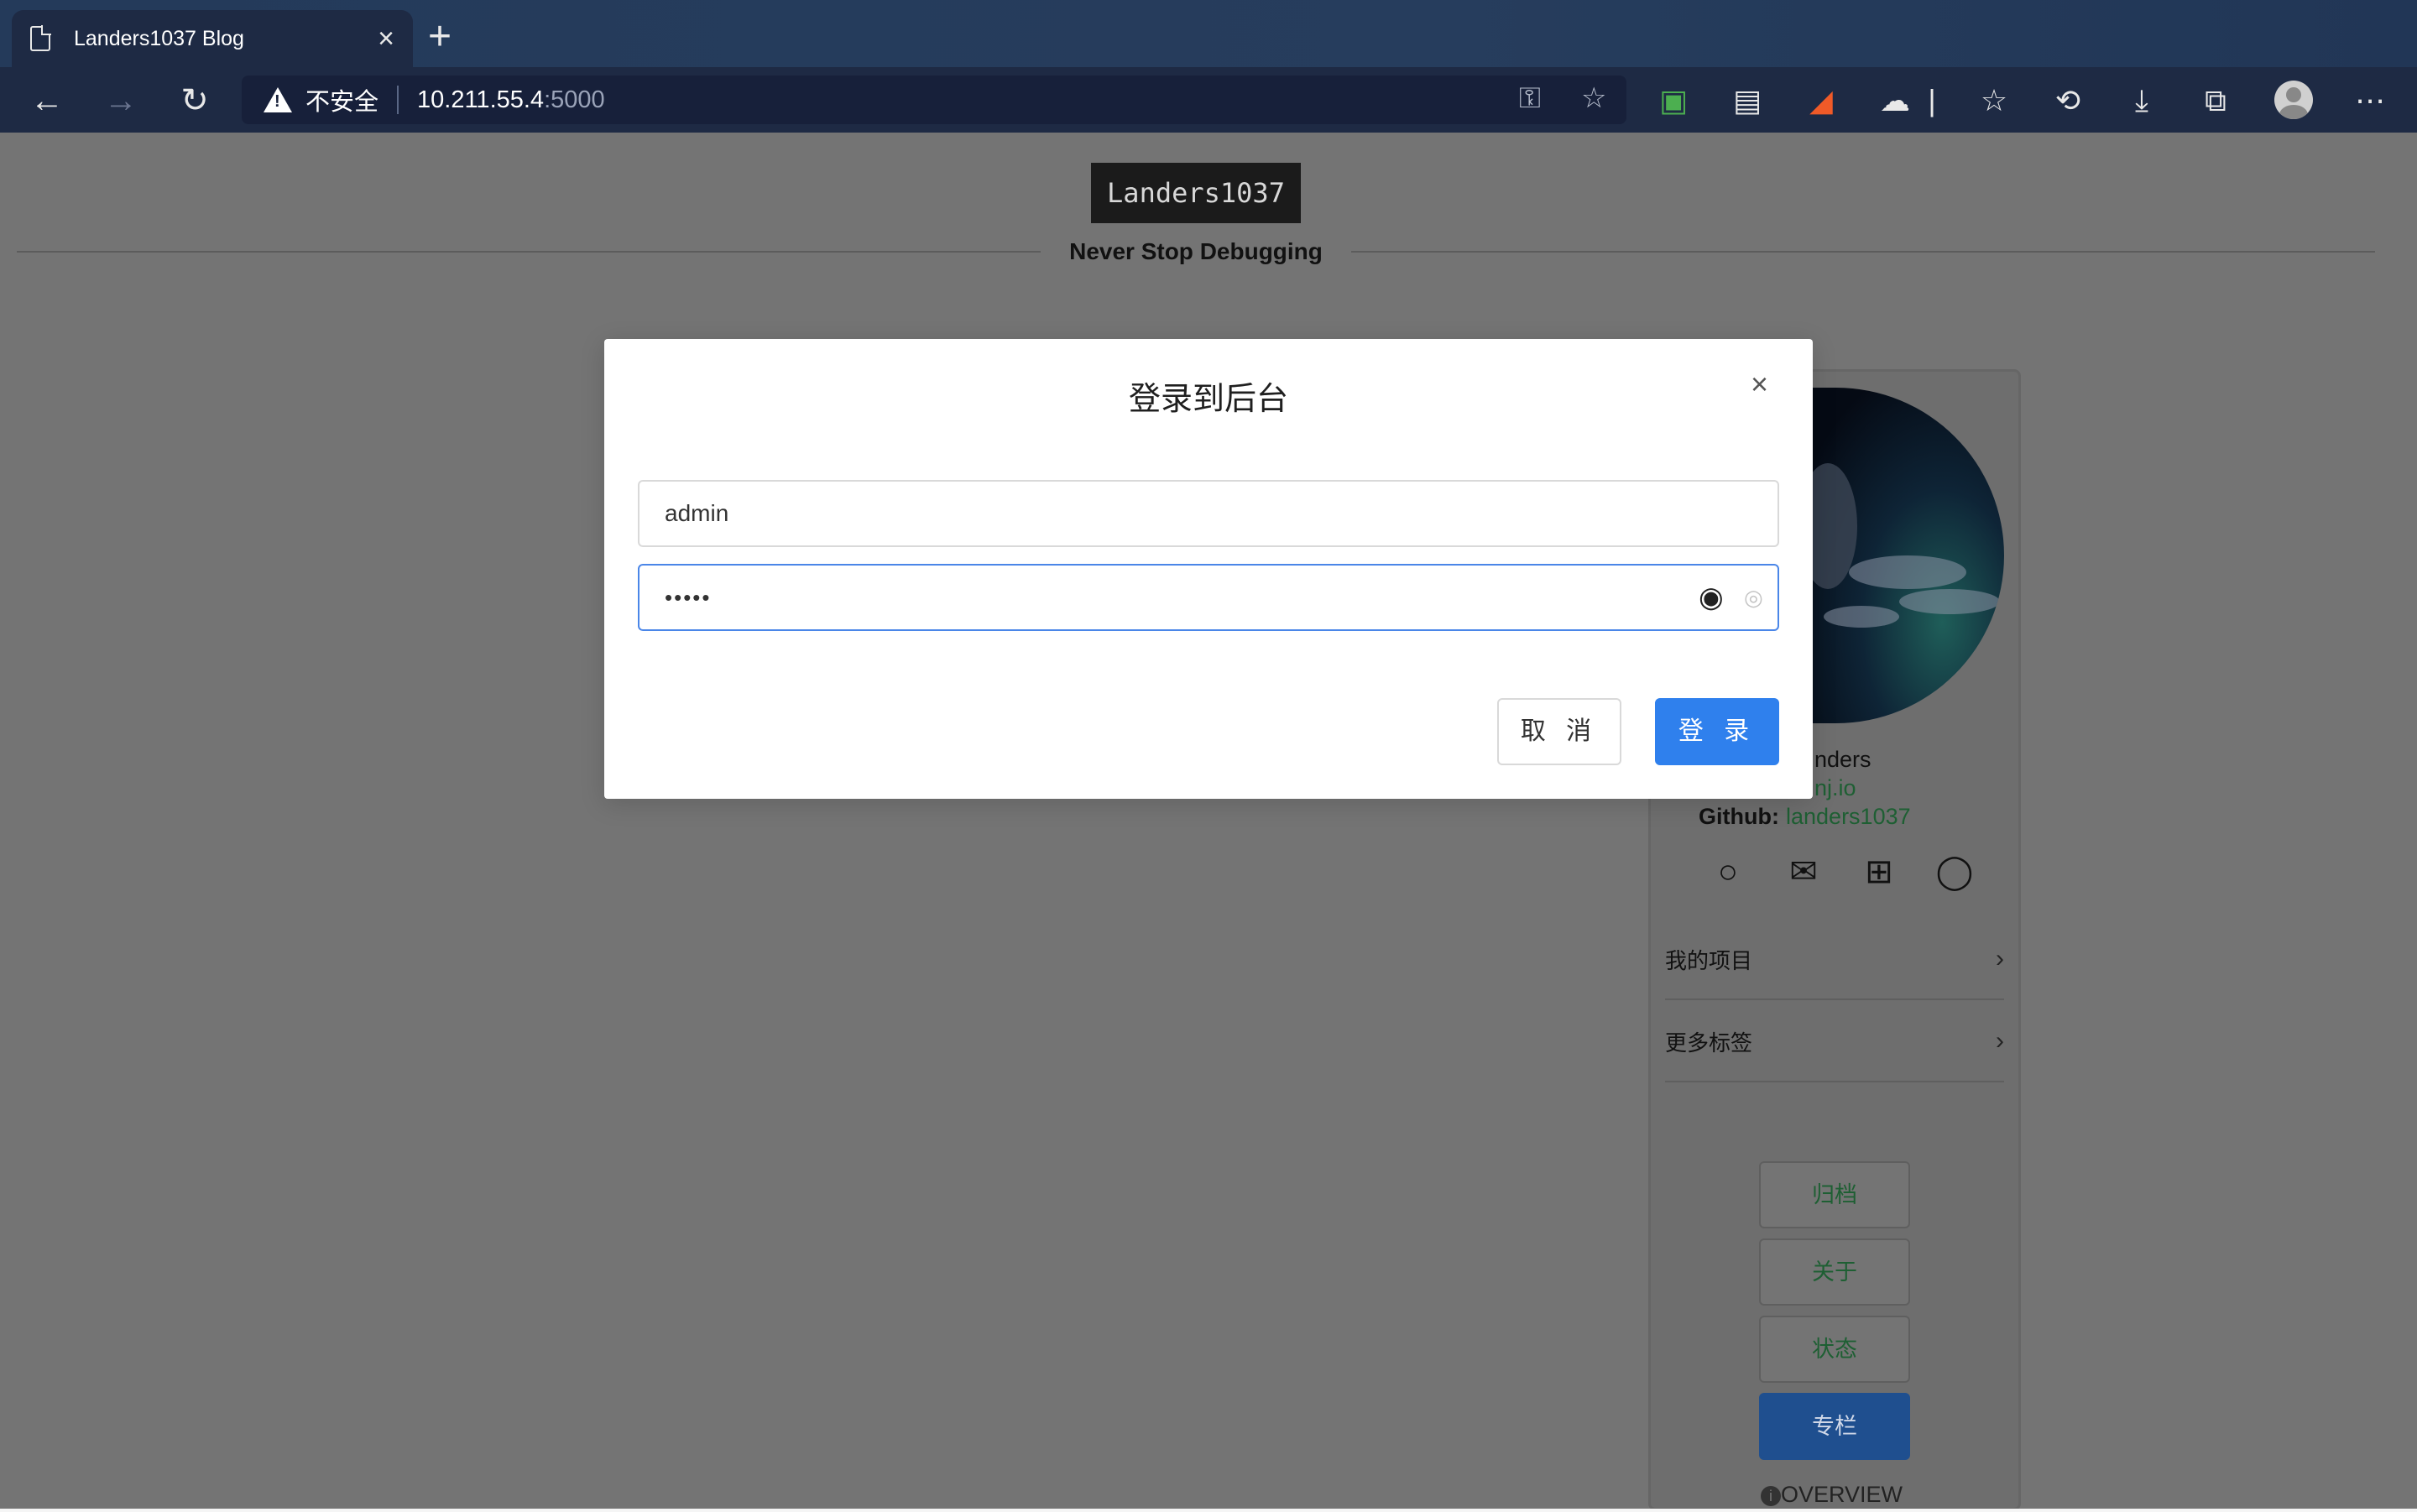 The height and width of the screenshot is (1512, 2417). I want to click on browser-tab: Landers1037 Blog ×, so click(212, 38).